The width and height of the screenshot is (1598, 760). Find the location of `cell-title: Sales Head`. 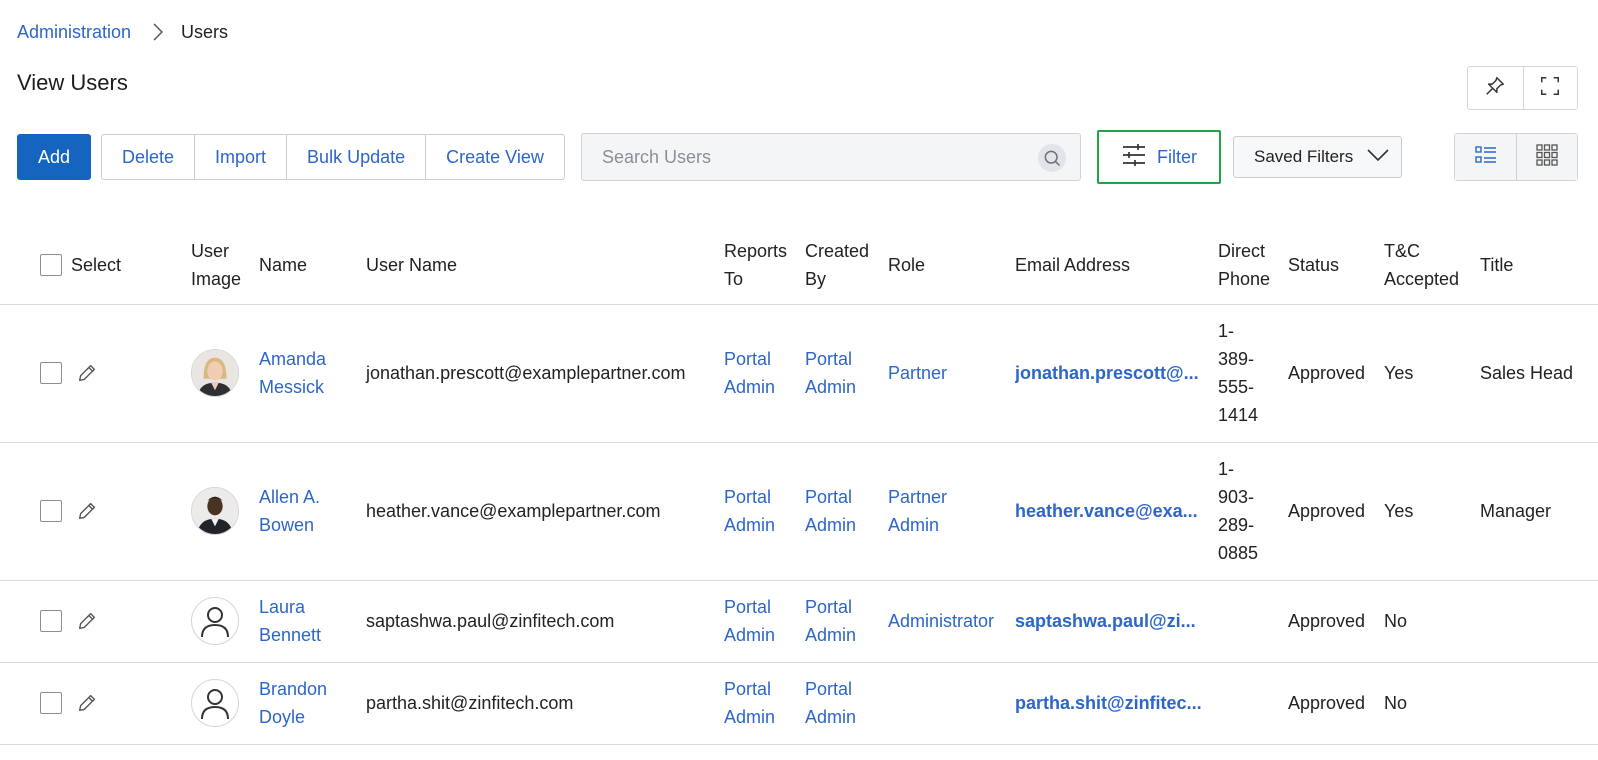

cell-title: Sales Head is located at coordinates (1539, 373).